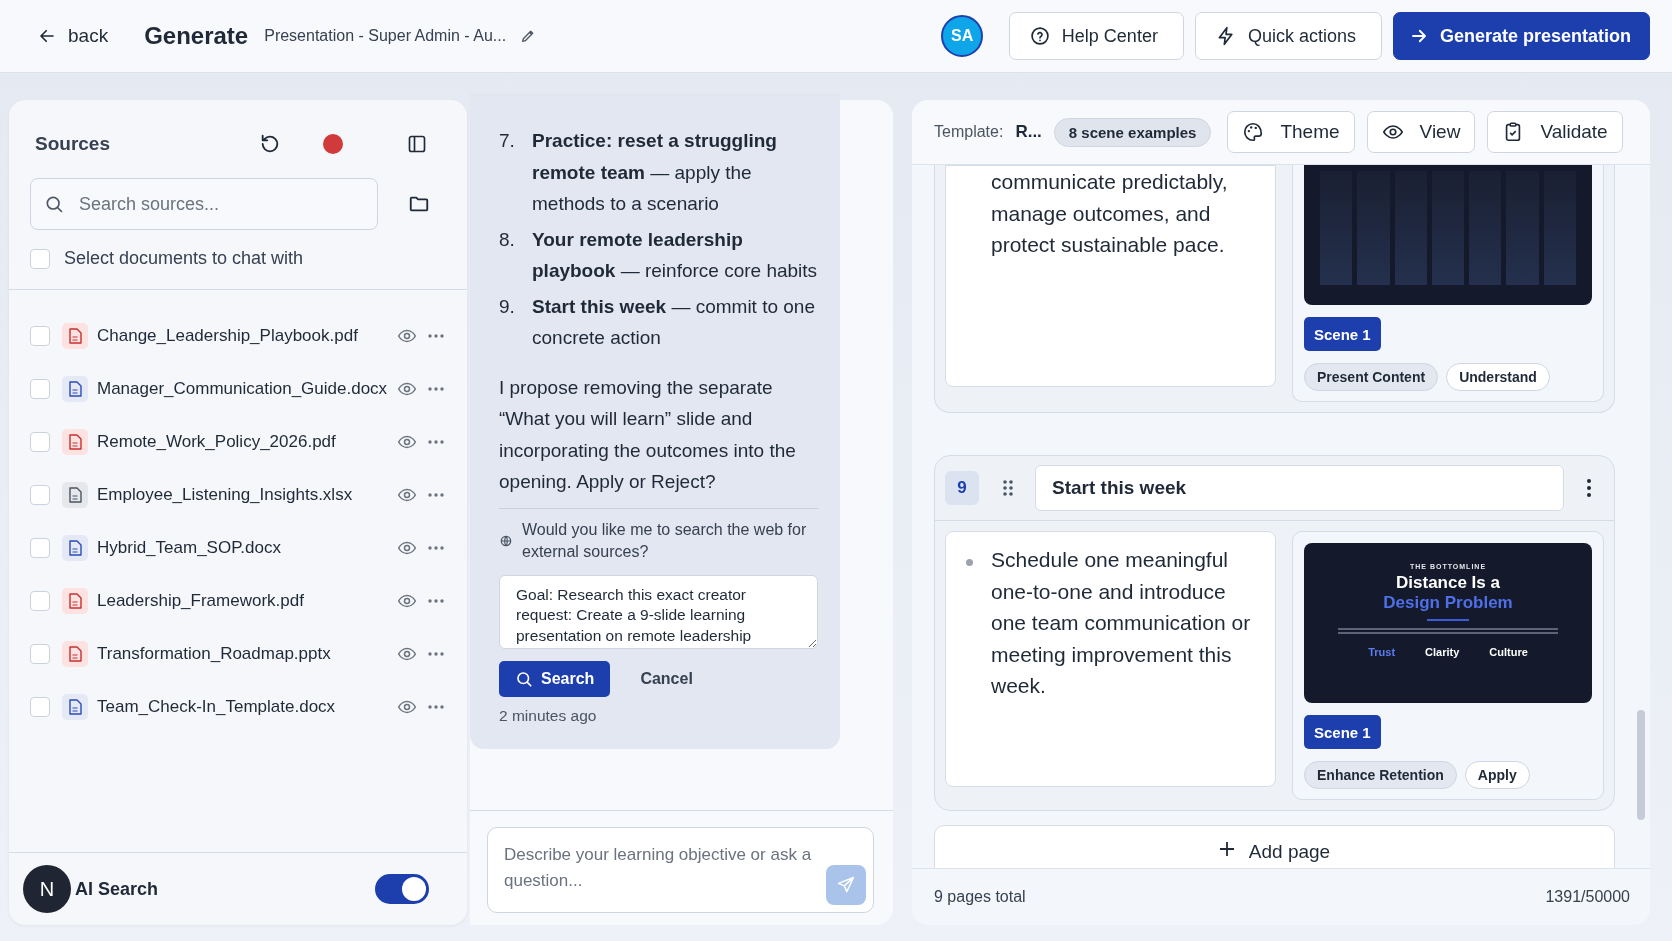  What do you see at coordinates (1274, 846) in the screenshot?
I see `add-page-button: Add page` at bounding box center [1274, 846].